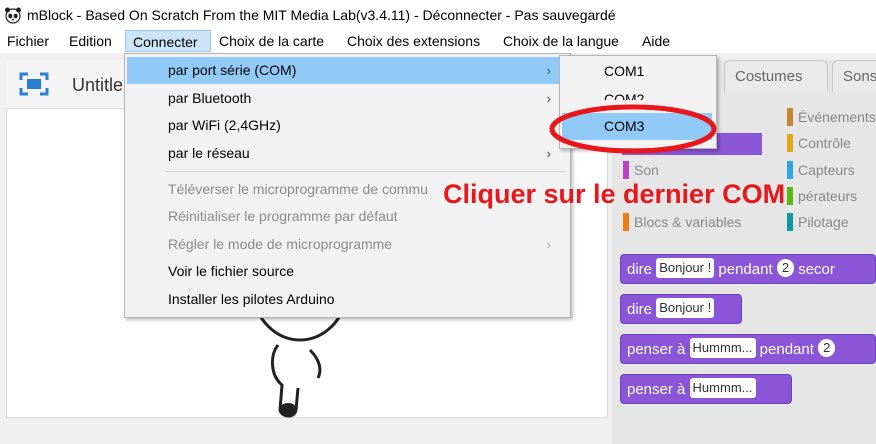 The image size is (876, 444). What do you see at coordinates (13, 15) in the screenshot?
I see `panda-icon` at bounding box center [13, 15].